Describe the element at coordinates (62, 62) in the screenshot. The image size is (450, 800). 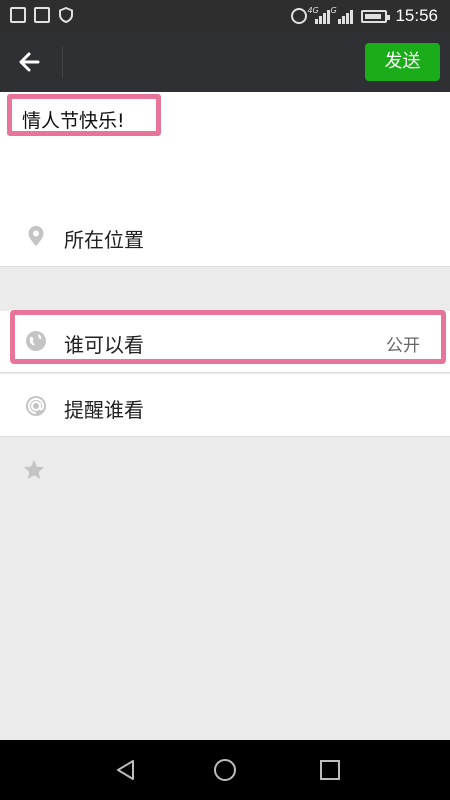
I see `toolbar-divider` at that location.